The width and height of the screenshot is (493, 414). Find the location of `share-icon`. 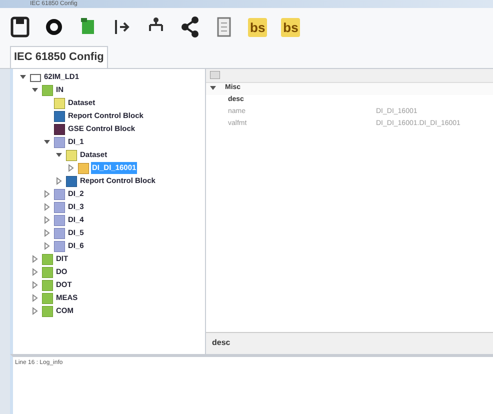

share-icon is located at coordinates (190, 27).